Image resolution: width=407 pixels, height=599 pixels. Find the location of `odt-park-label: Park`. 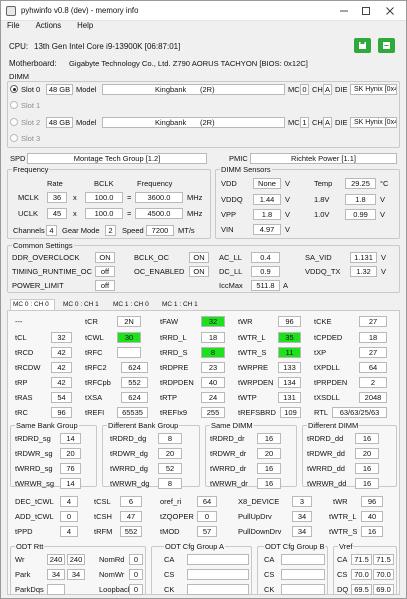

odt-park-label: Park is located at coordinates (23, 574).